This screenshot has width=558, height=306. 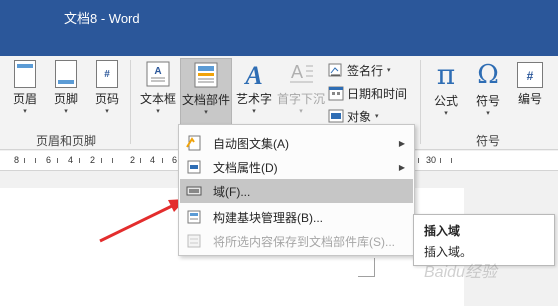 I want to click on autotext-icon, so click(x=194, y=143).